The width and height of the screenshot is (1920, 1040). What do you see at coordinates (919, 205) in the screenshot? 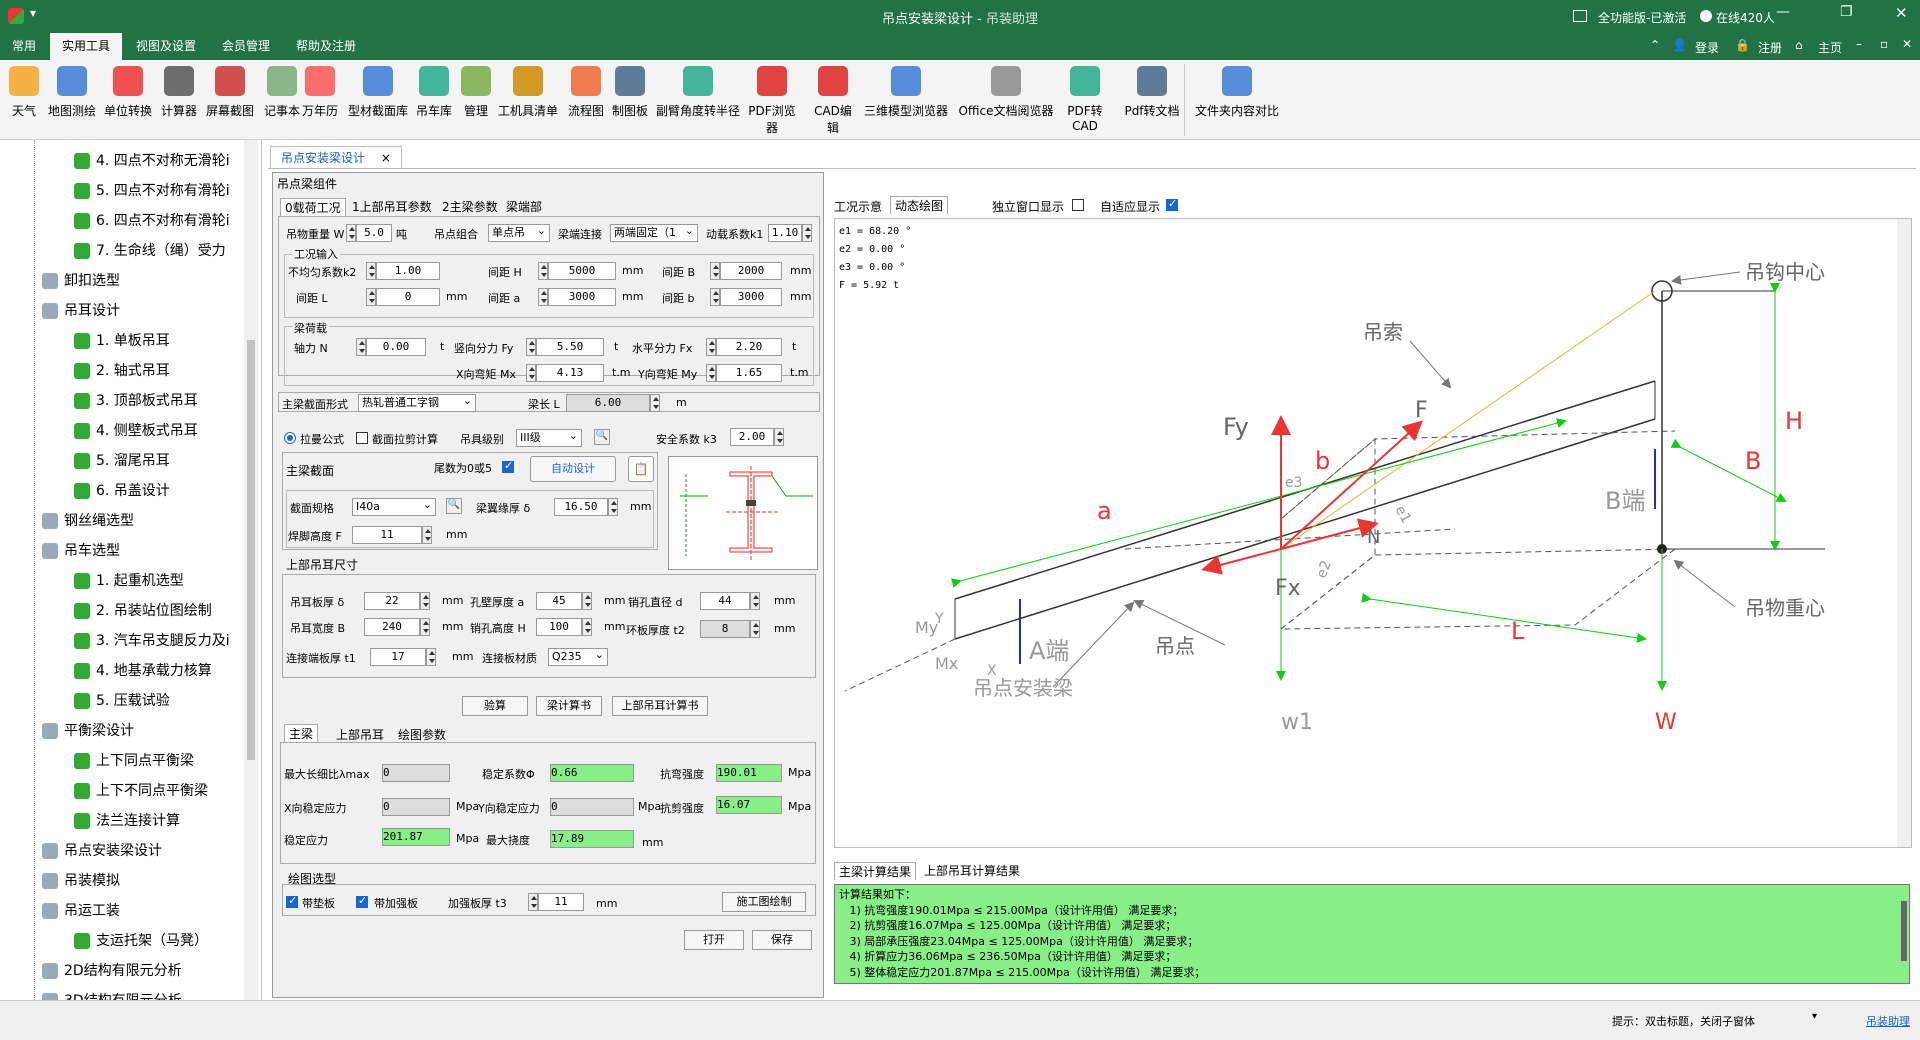
I see `tab-dynamic-drawing: 动态绘图` at bounding box center [919, 205].